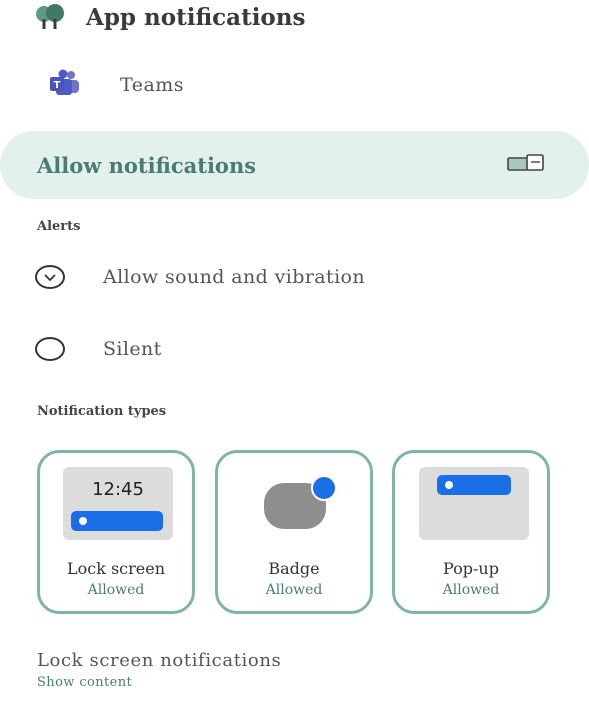  Describe the element at coordinates (65, 85) in the screenshot. I see `teams-icon: T` at that location.